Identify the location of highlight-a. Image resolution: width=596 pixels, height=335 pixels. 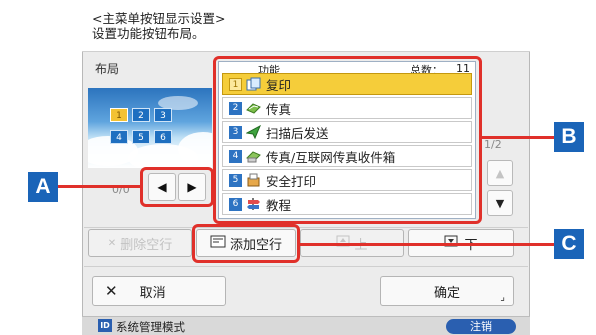
(177, 187).